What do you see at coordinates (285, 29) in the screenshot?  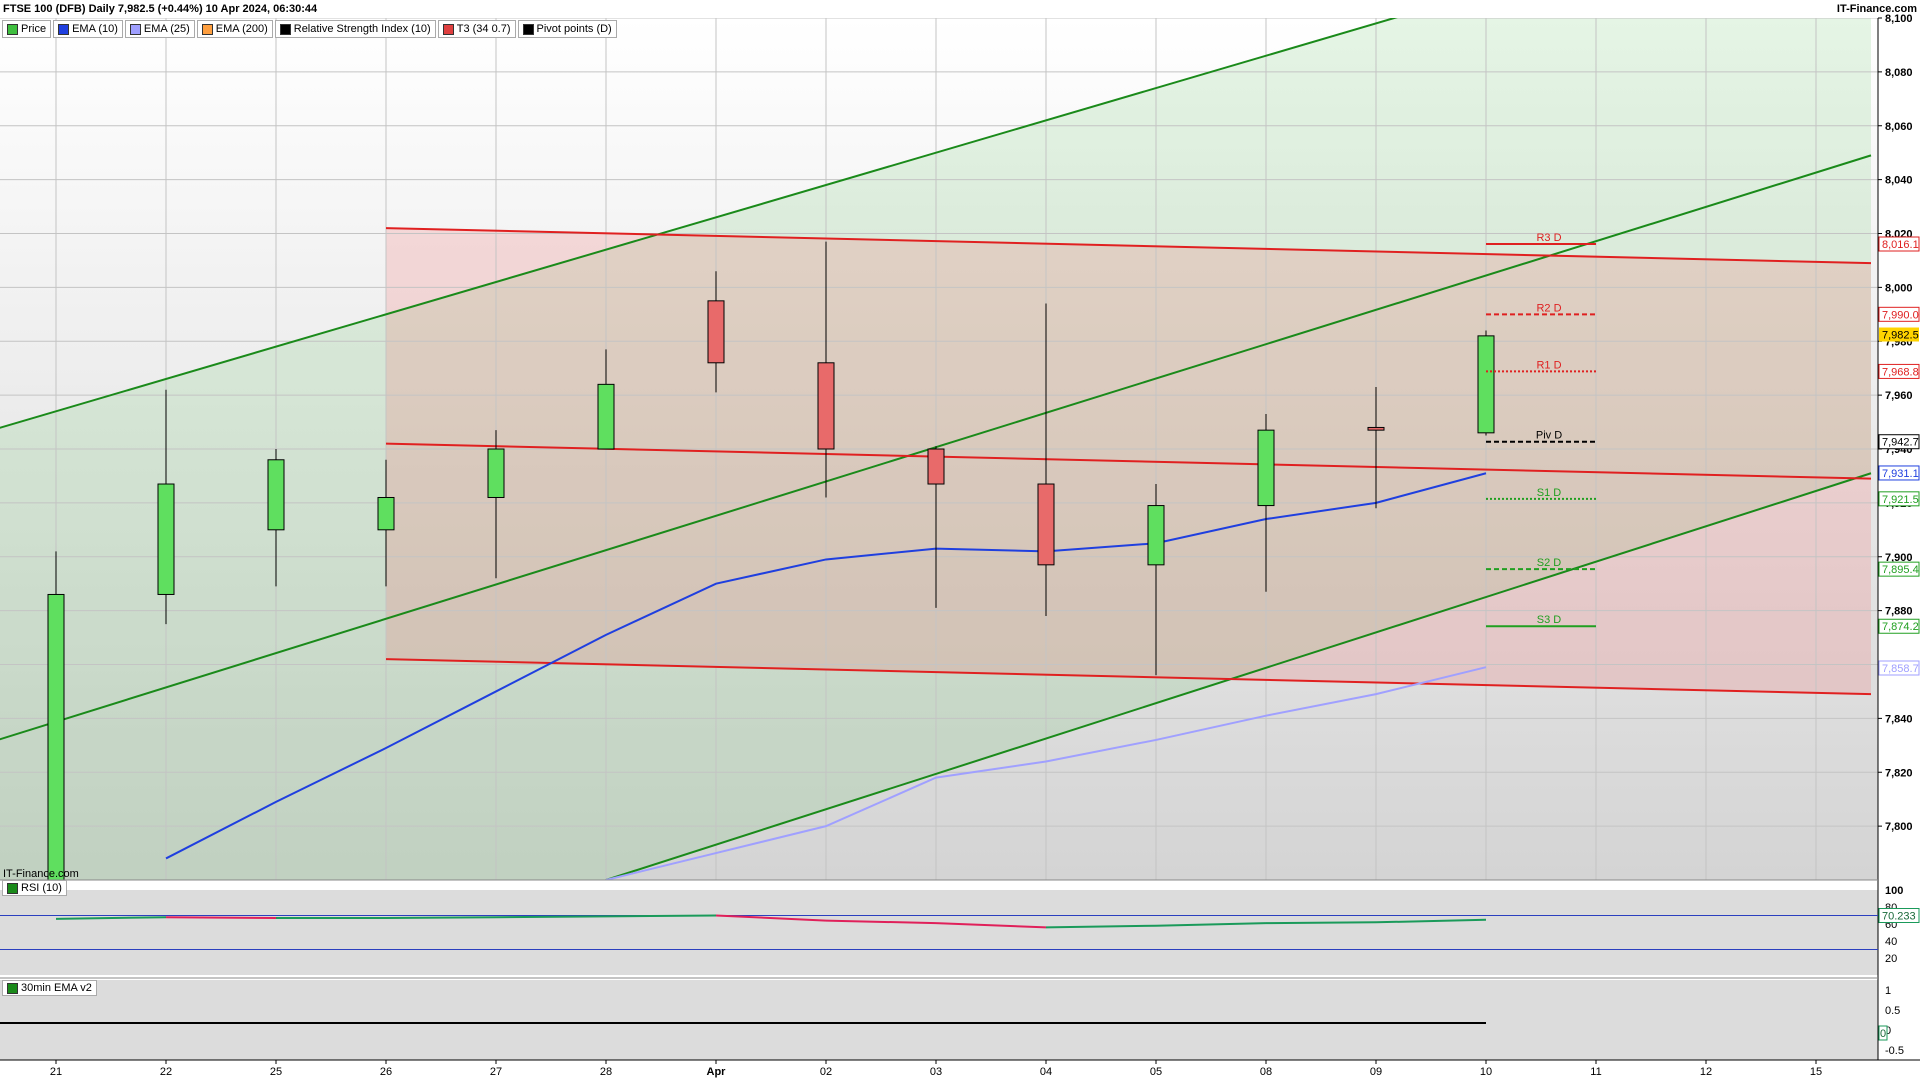 I see `rsi-swatch` at bounding box center [285, 29].